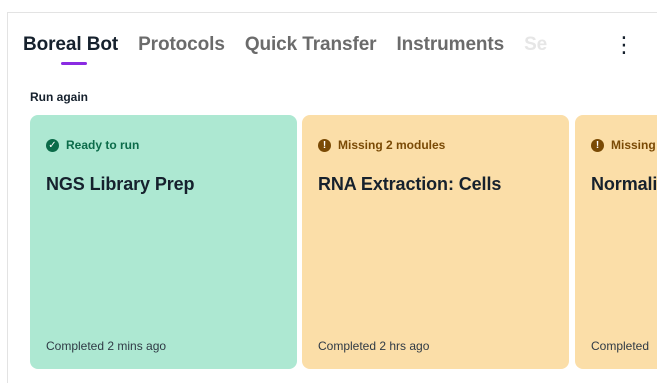 The image size is (657, 383). What do you see at coordinates (106, 346) in the screenshot?
I see `completed-time: Completed 2 mins ago` at bounding box center [106, 346].